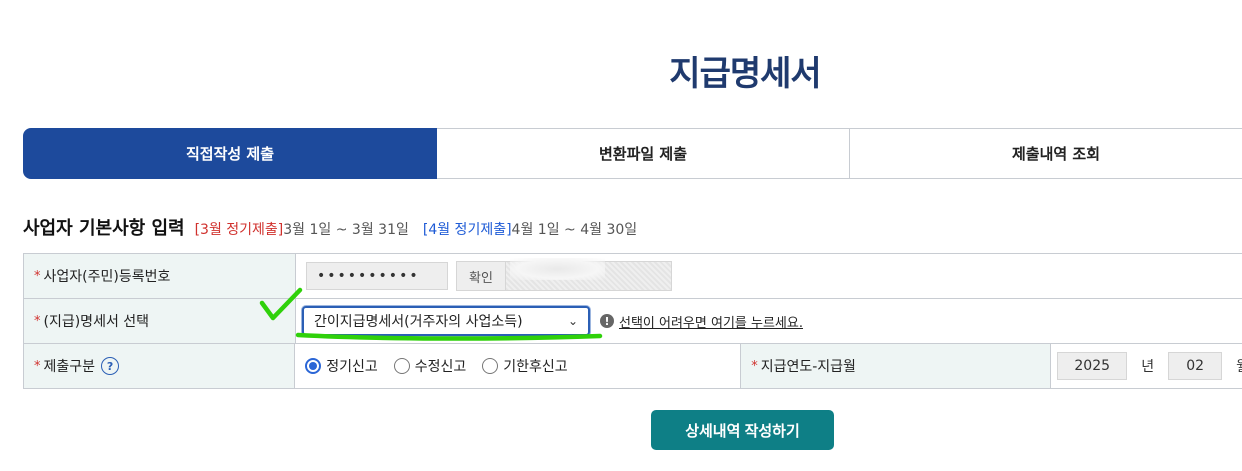 Image resolution: width=1242 pixels, height=471 pixels. I want to click on radio-amended-control, so click(401, 366).